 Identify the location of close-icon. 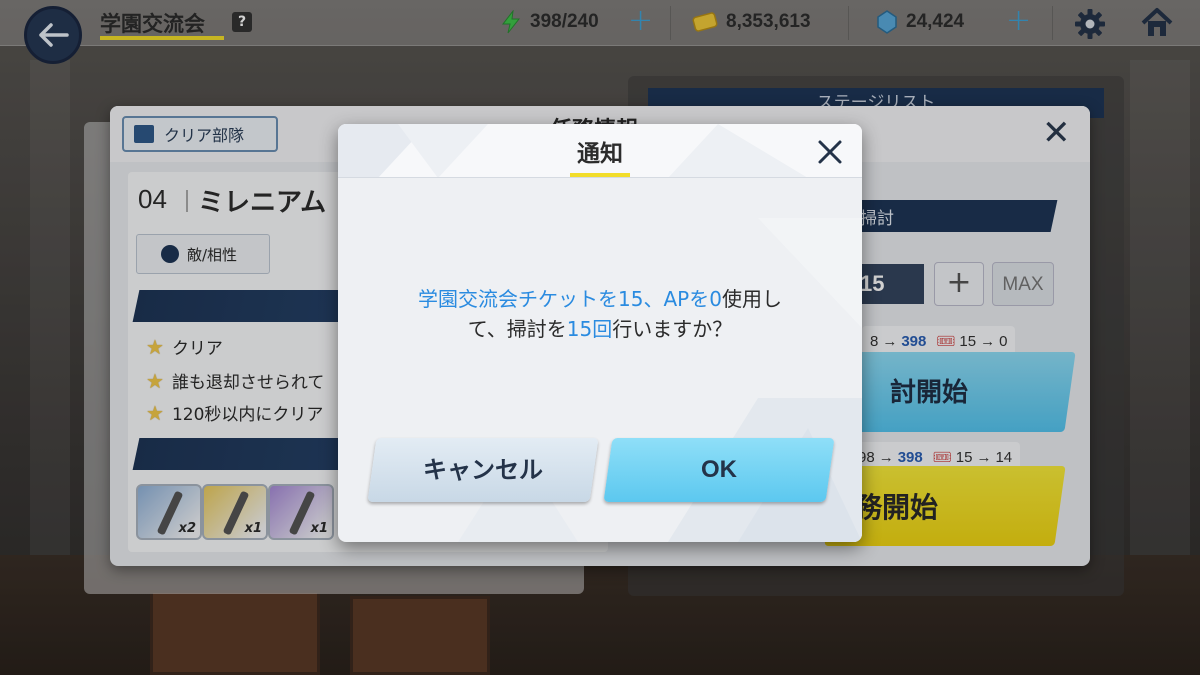
(830, 152).